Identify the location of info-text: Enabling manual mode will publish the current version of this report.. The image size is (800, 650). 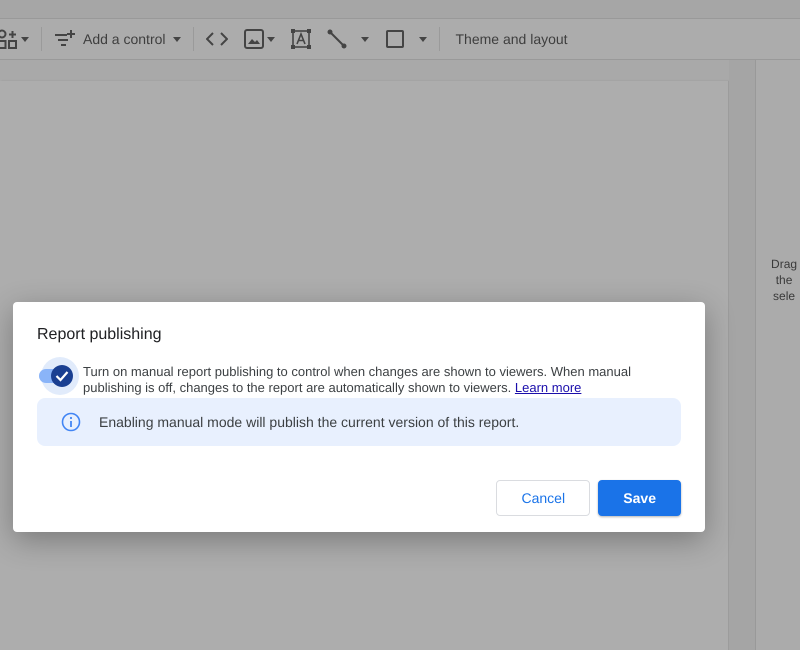
(309, 422).